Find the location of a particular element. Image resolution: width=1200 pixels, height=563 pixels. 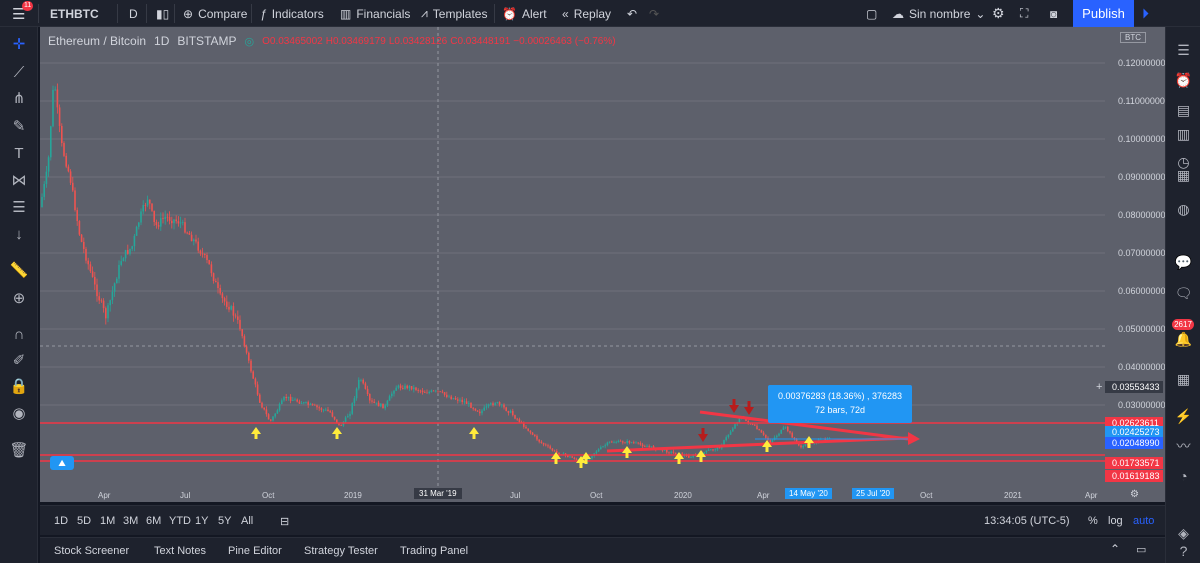

chat-icon: 💬 is located at coordinates (1183, 262).